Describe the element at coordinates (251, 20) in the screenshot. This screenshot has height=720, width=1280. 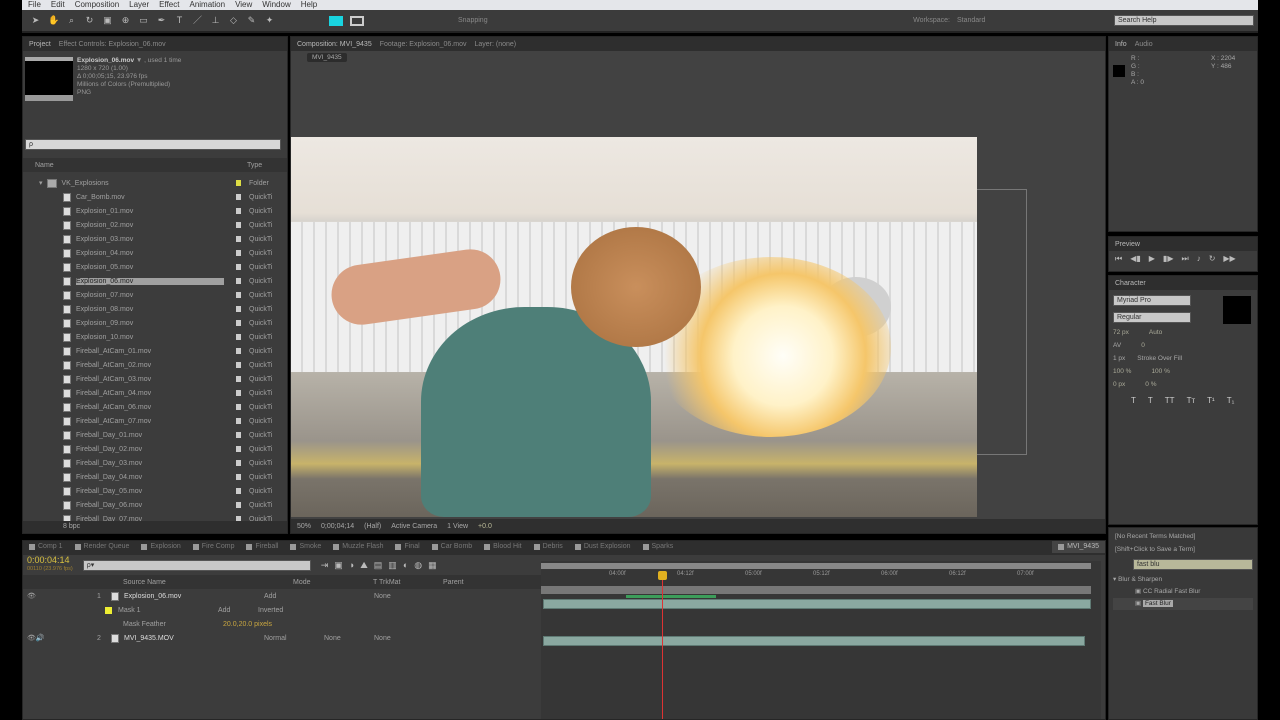
I see `roto-tool-icon: ✎` at that location.